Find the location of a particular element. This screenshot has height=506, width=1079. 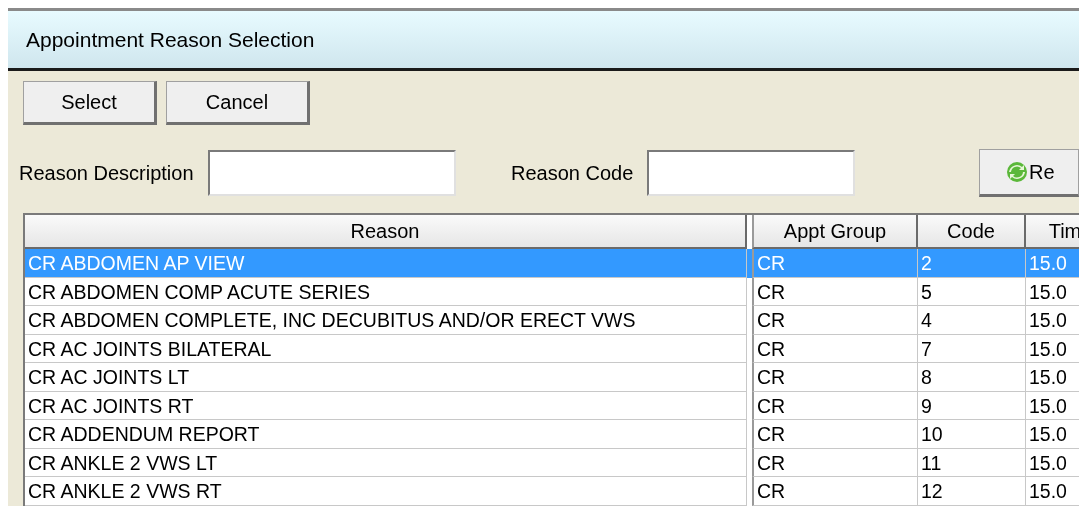

column-header: Code is located at coordinates (972, 232).